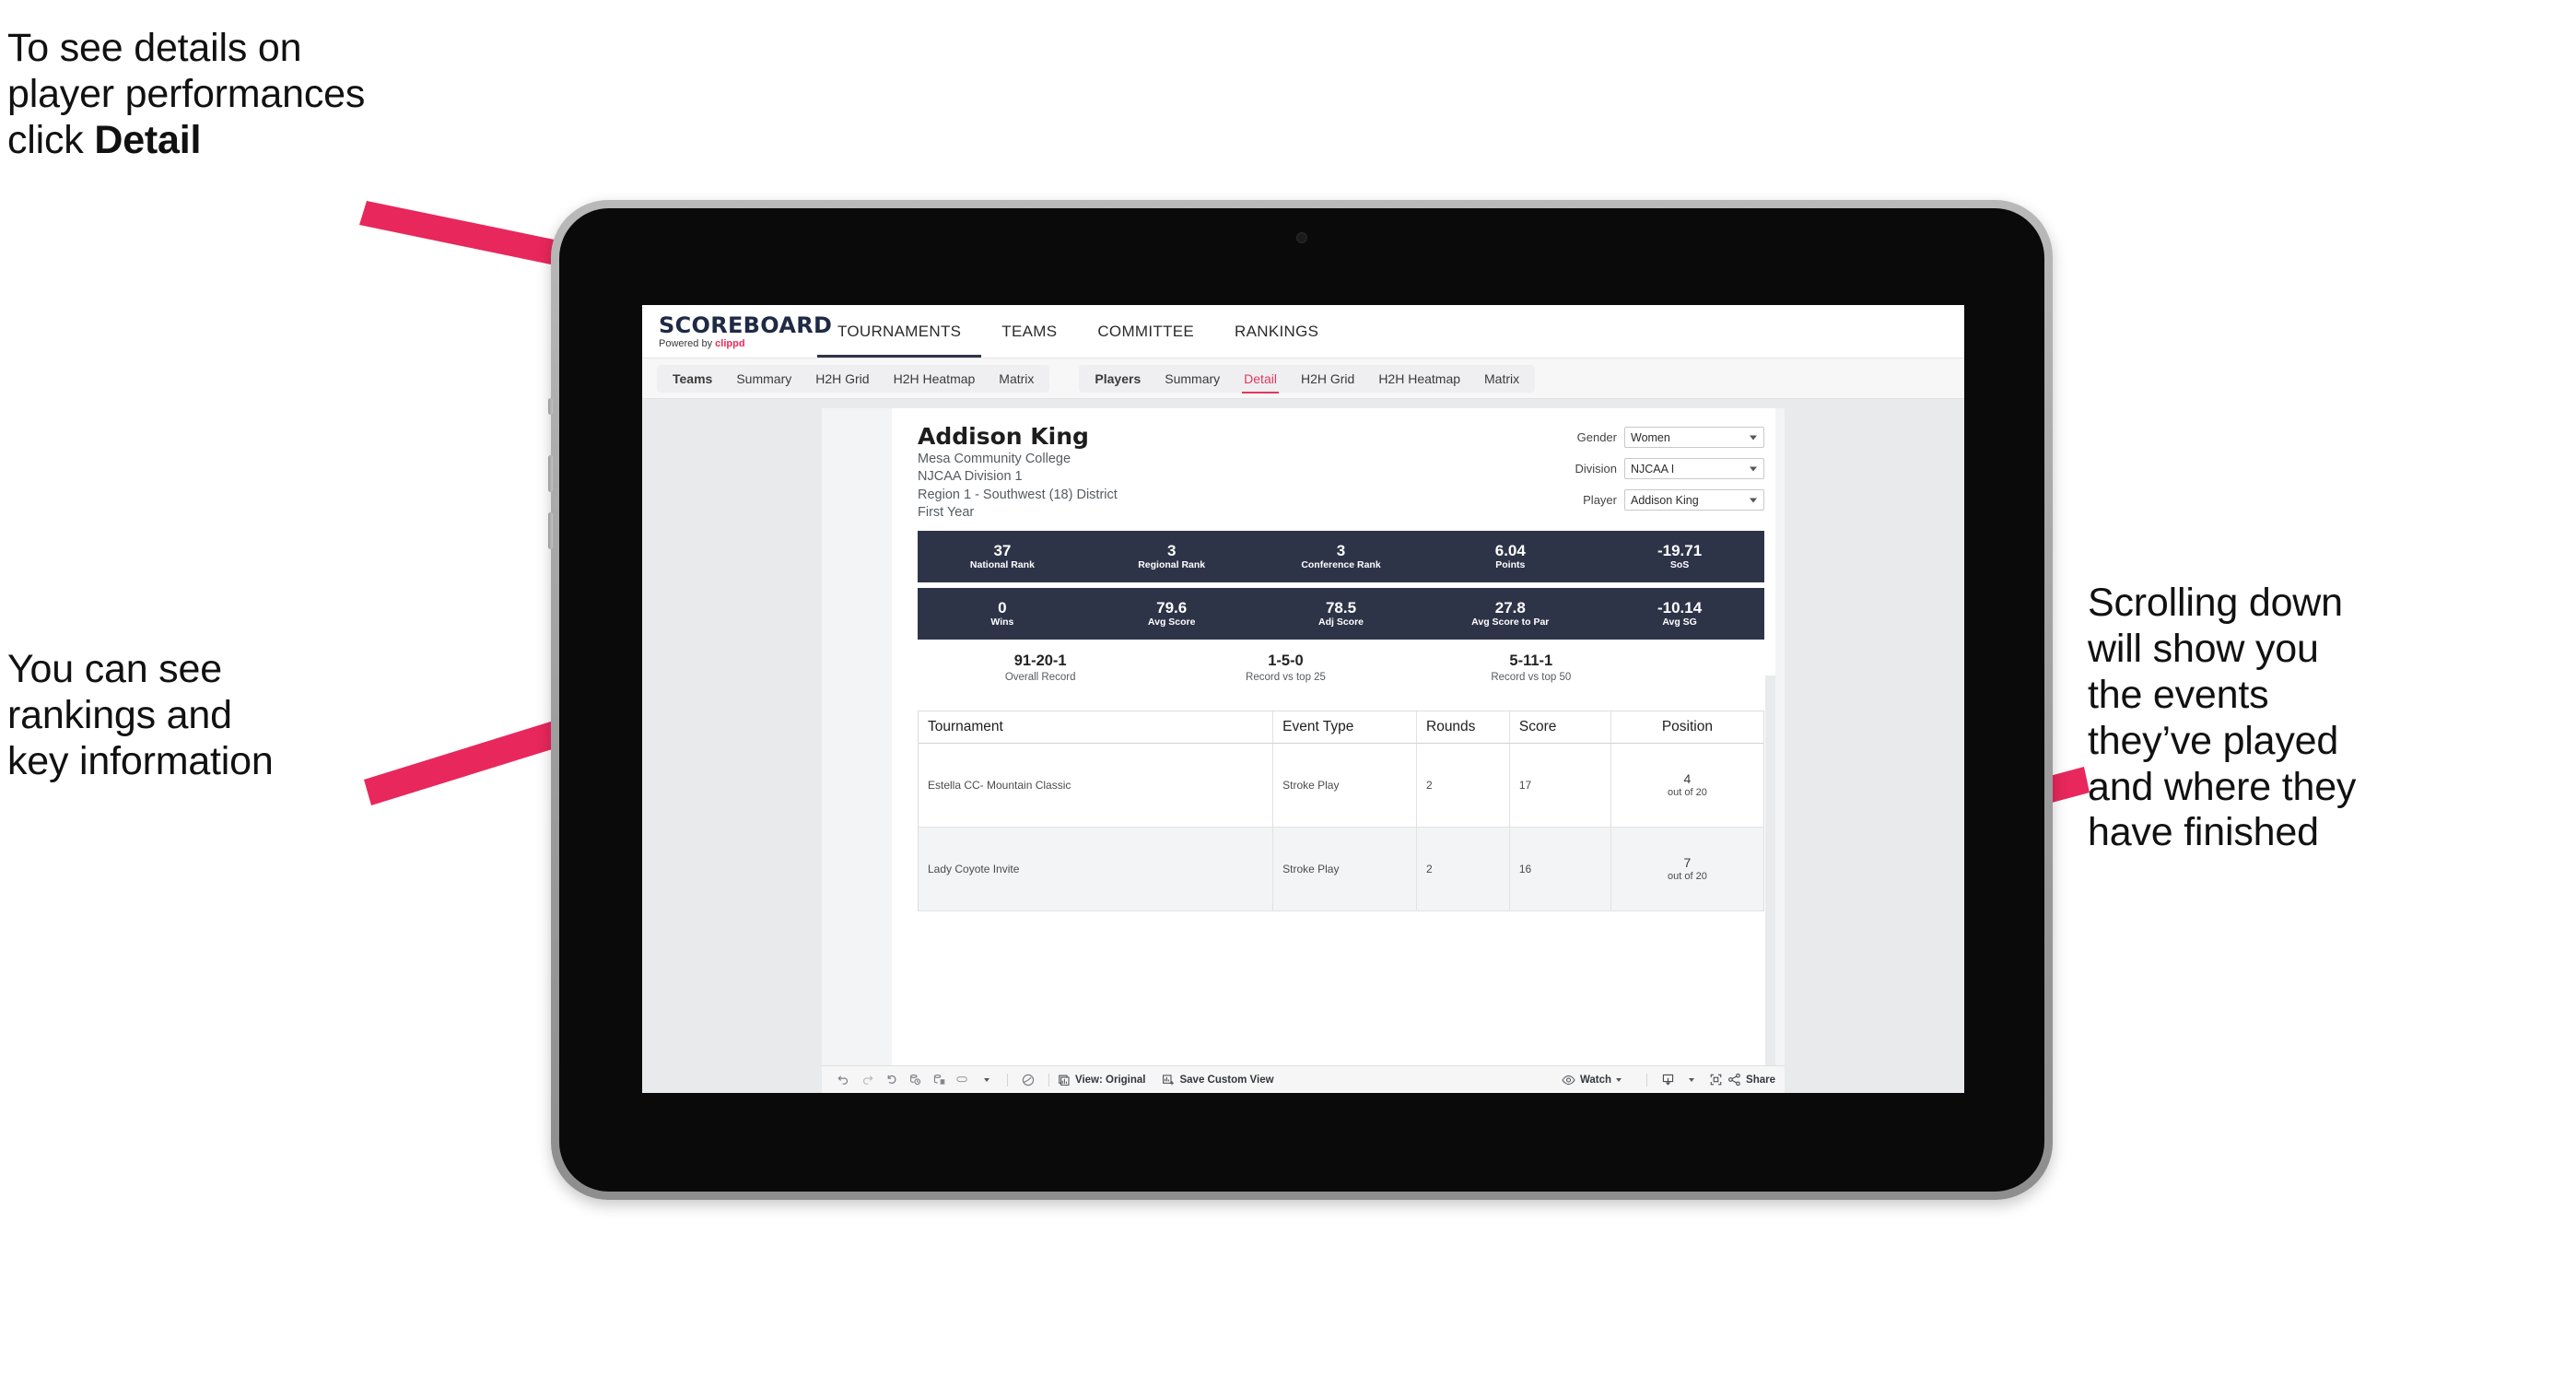 This screenshot has width=2576, height=1386. What do you see at coordinates (746, 324) in the screenshot?
I see `logo-wordmark: SCOREBOARD` at bounding box center [746, 324].